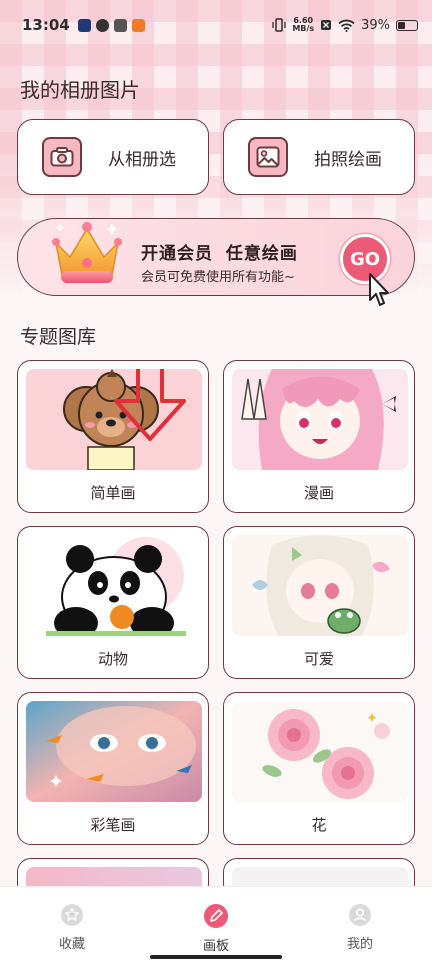  Describe the element at coordinates (113, 493) in the screenshot. I see `category-label: 简单画` at that location.